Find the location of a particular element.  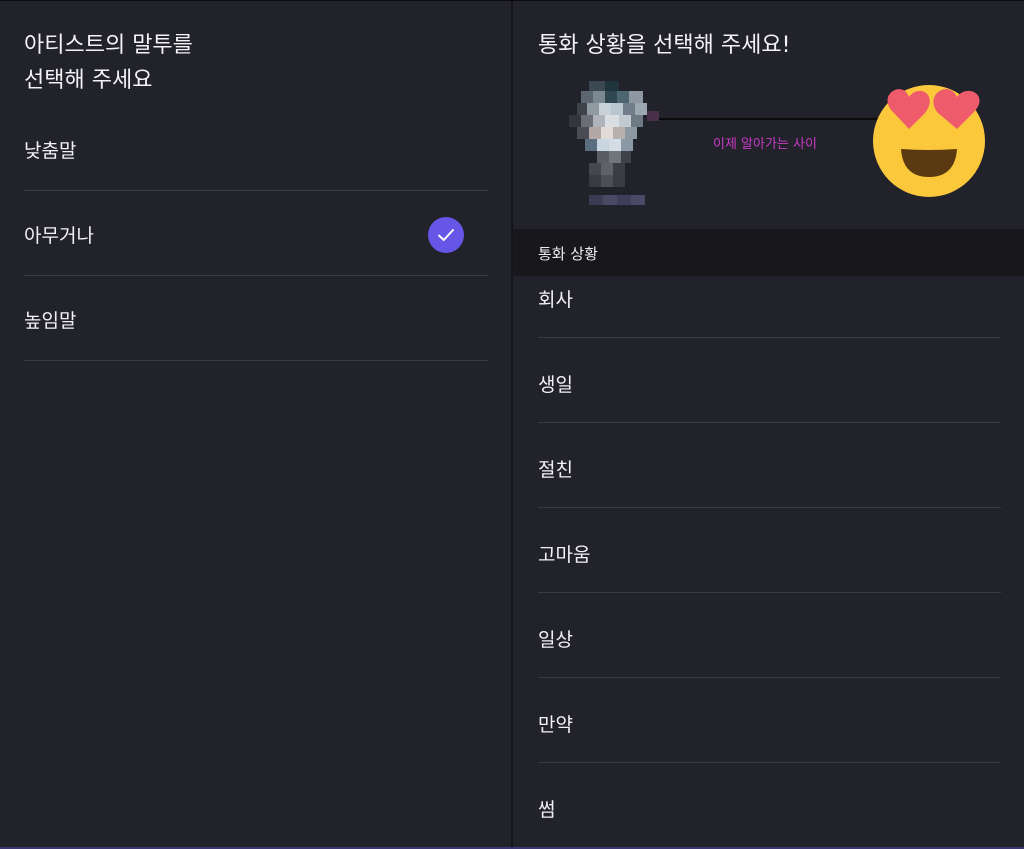

tone-option-label: 낮춤말 is located at coordinates (50, 151).